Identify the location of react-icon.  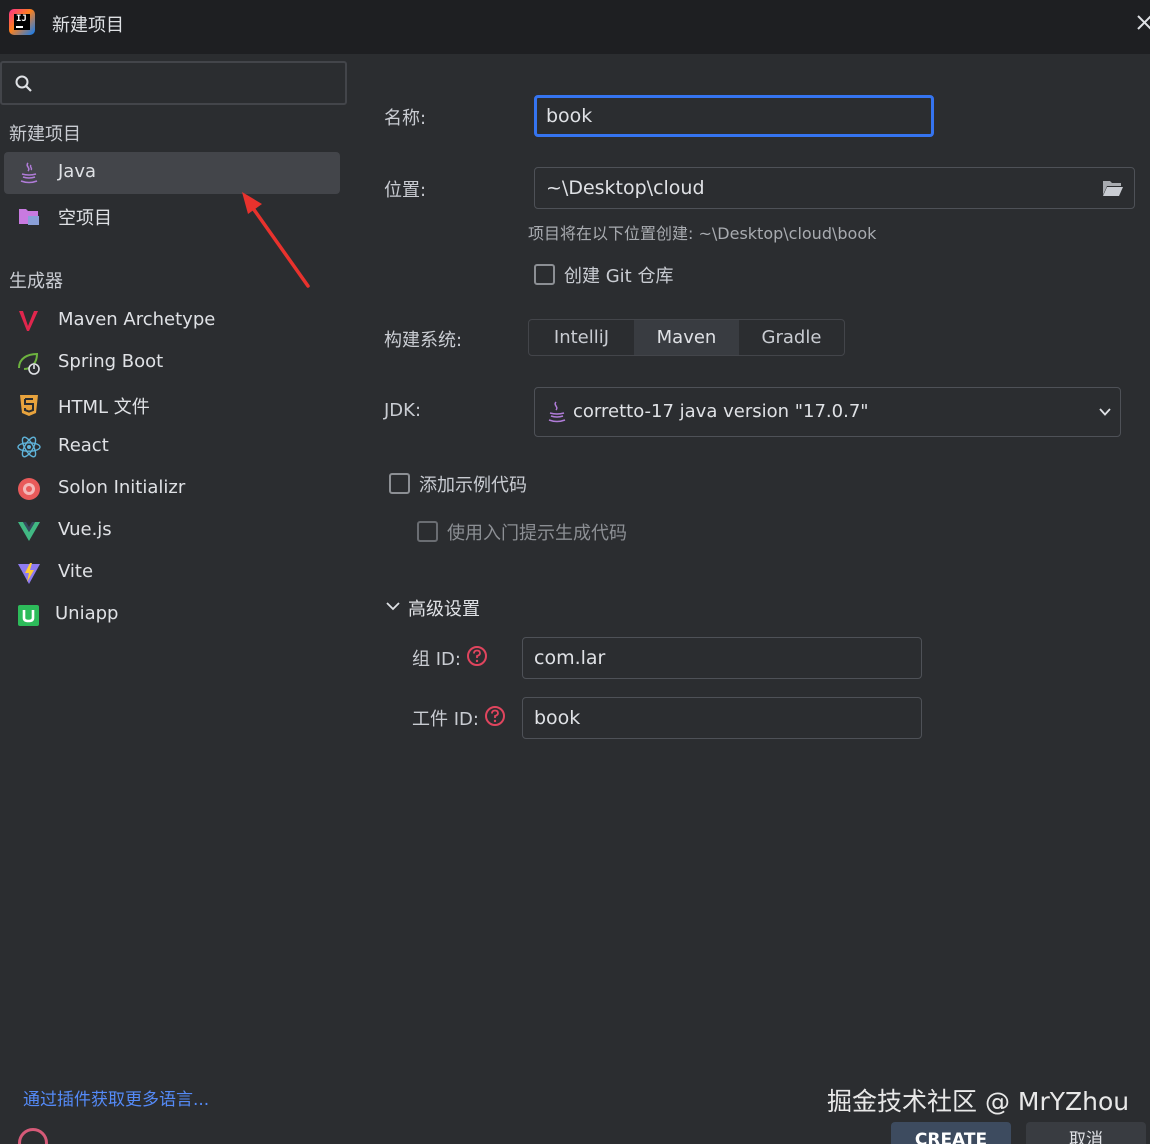
(29, 447).